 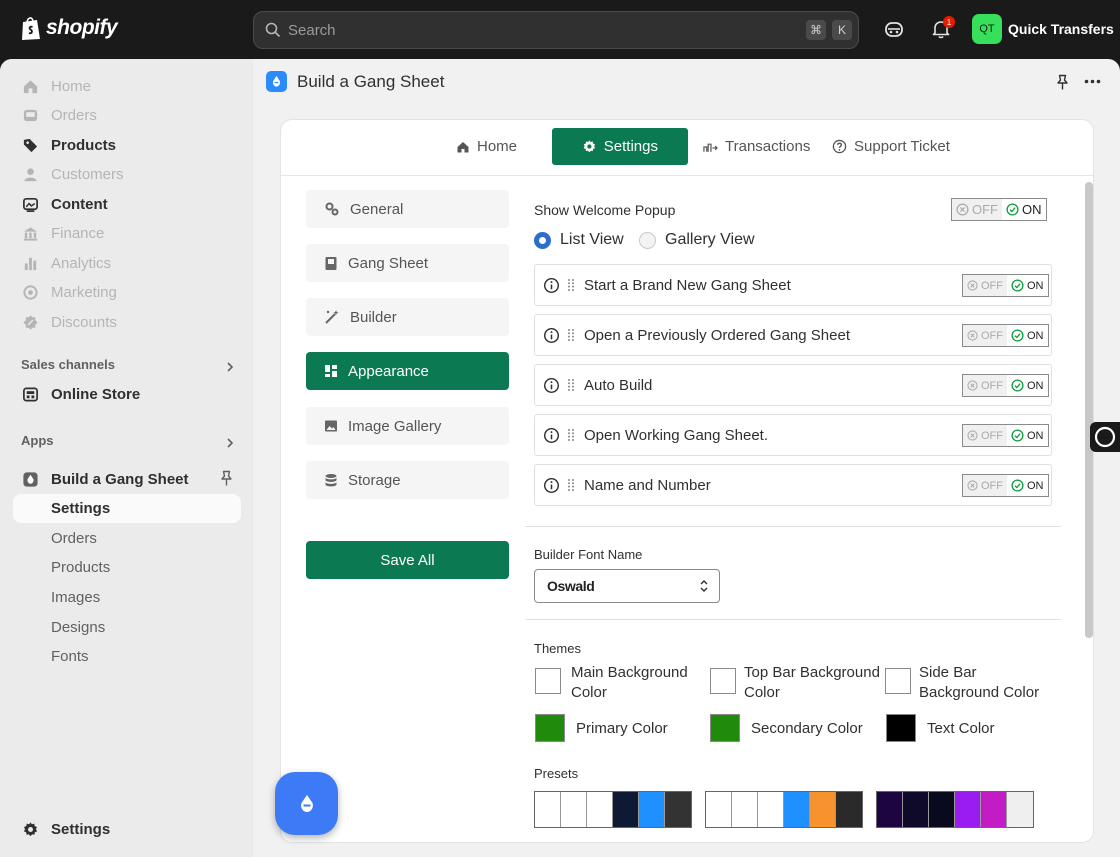 What do you see at coordinates (556, 30) in the screenshot?
I see `search-bar: Search ⌘ K` at bounding box center [556, 30].